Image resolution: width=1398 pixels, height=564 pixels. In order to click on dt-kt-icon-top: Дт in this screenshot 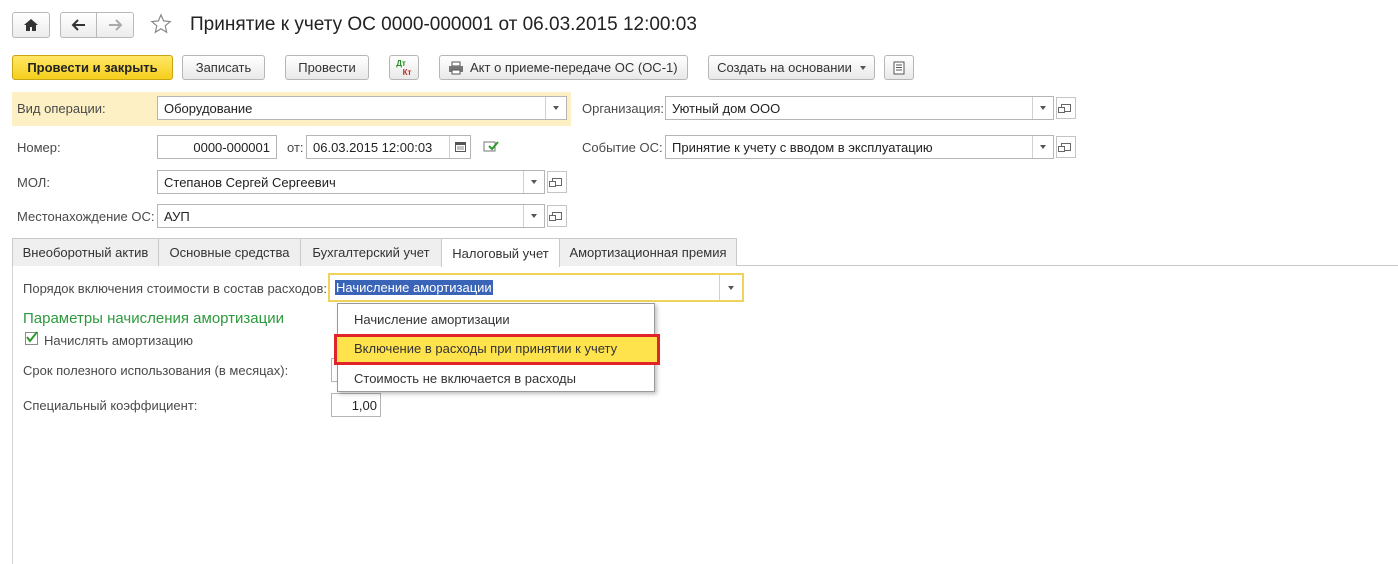, I will do `click(401, 63)`.